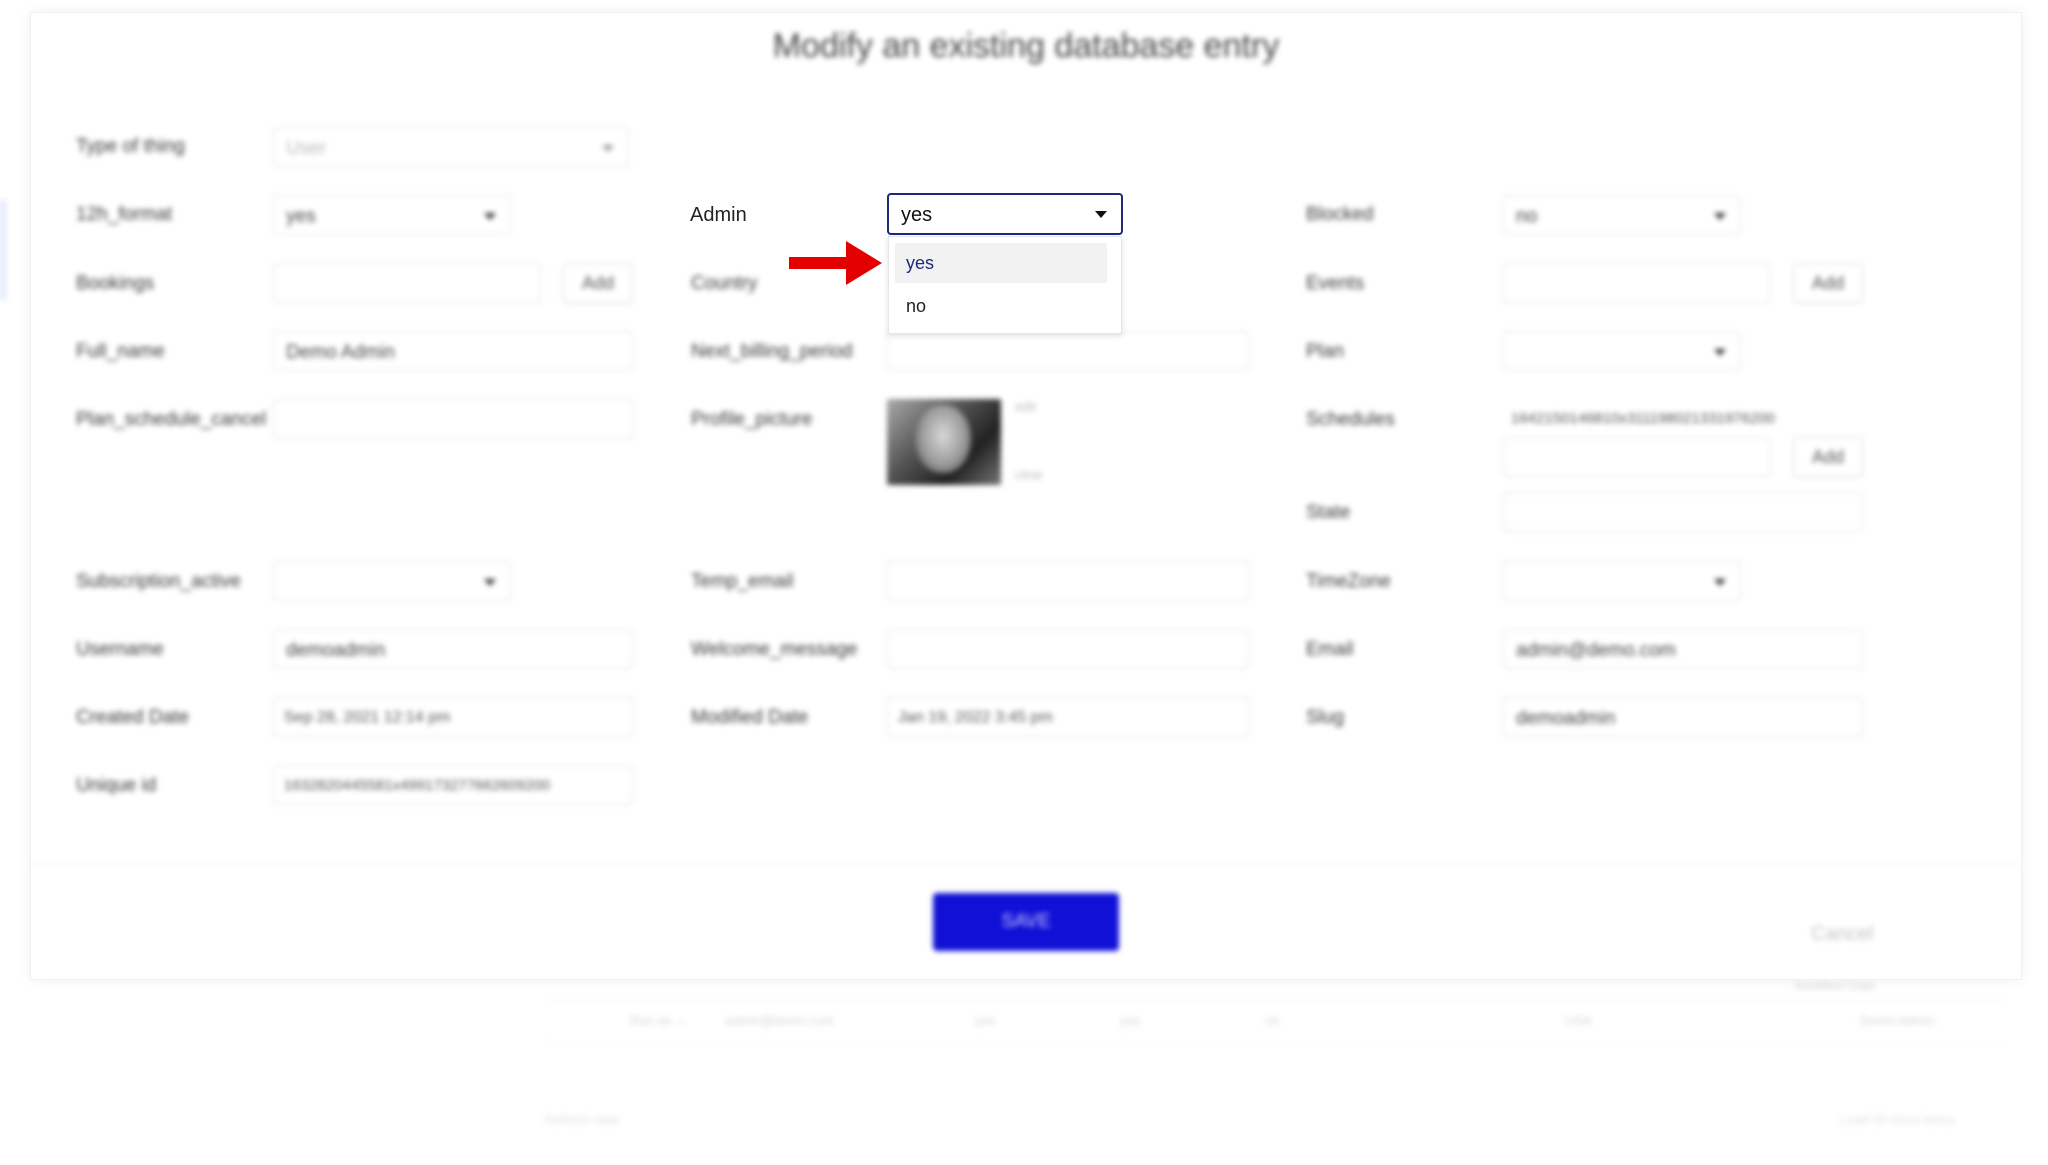 The width and height of the screenshot is (2048, 1165). I want to click on welcome-message-input, so click(1068, 649).